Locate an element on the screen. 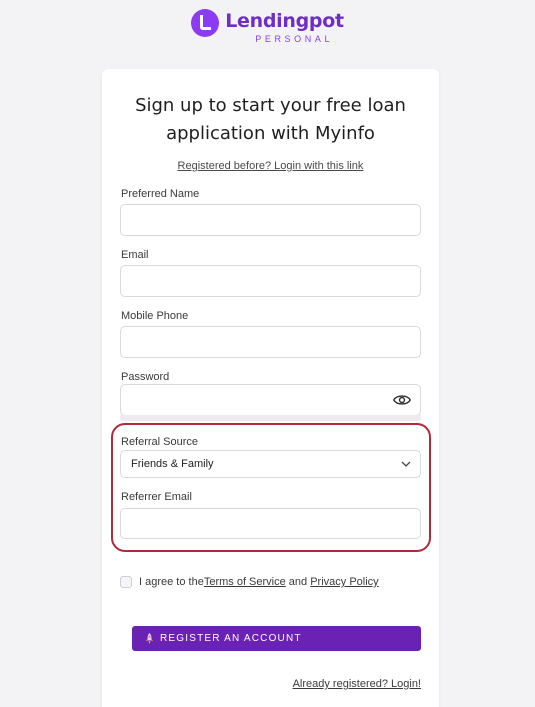 The image size is (535, 707). mobile-phone-input is located at coordinates (270, 342).